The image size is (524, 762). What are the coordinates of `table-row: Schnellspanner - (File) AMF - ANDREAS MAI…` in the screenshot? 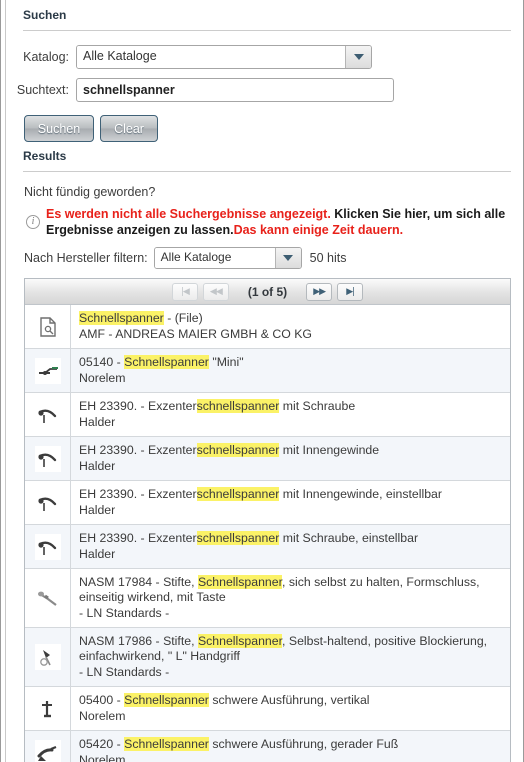 It's located at (267, 327).